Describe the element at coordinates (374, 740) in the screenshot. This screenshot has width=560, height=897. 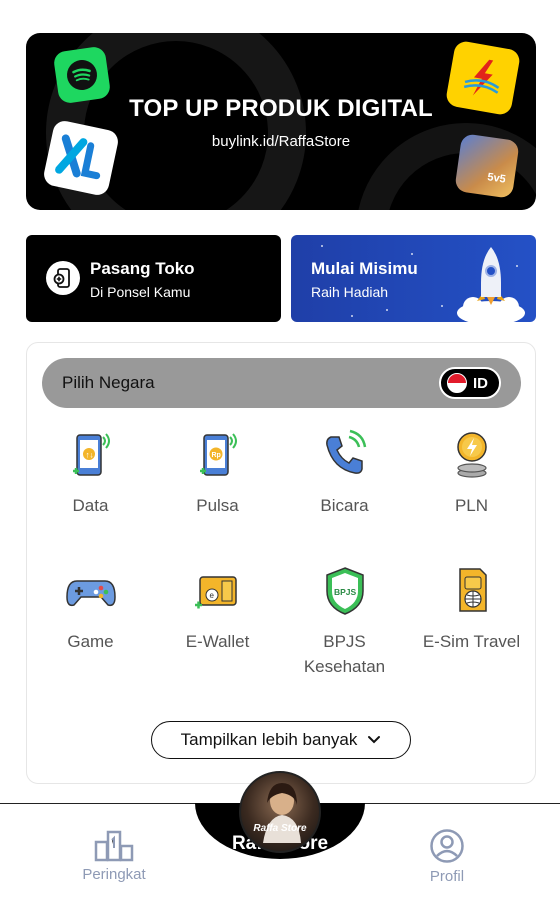
I see `chevron-down-icon` at that location.